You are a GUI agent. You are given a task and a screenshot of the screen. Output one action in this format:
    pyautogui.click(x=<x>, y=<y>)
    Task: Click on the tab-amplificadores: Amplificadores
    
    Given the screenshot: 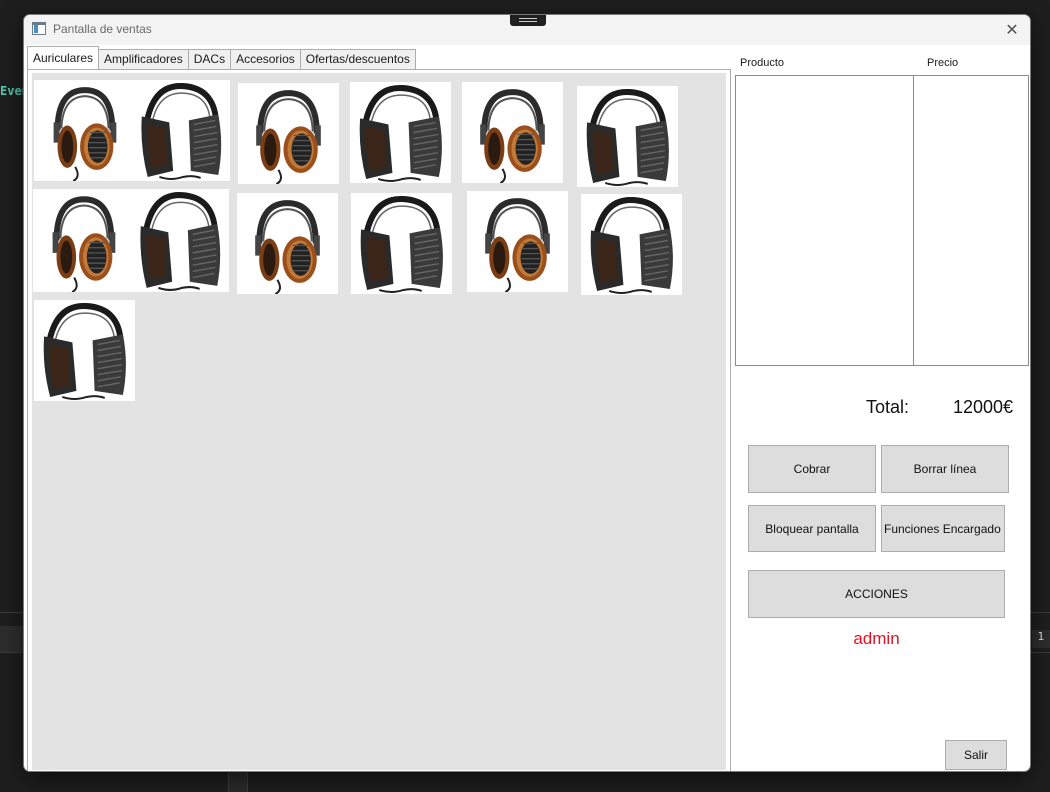 What is the action you would take?
    pyautogui.click(x=143, y=59)
    